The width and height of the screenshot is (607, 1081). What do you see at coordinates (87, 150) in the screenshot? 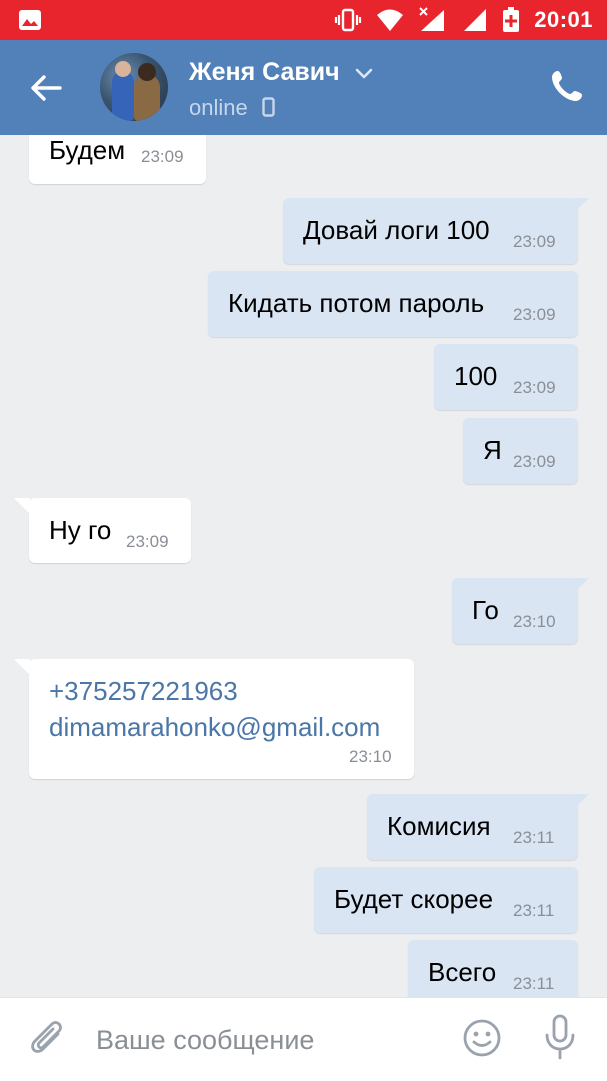
I see `message-text: Будем` at bounding box center [87, 150].